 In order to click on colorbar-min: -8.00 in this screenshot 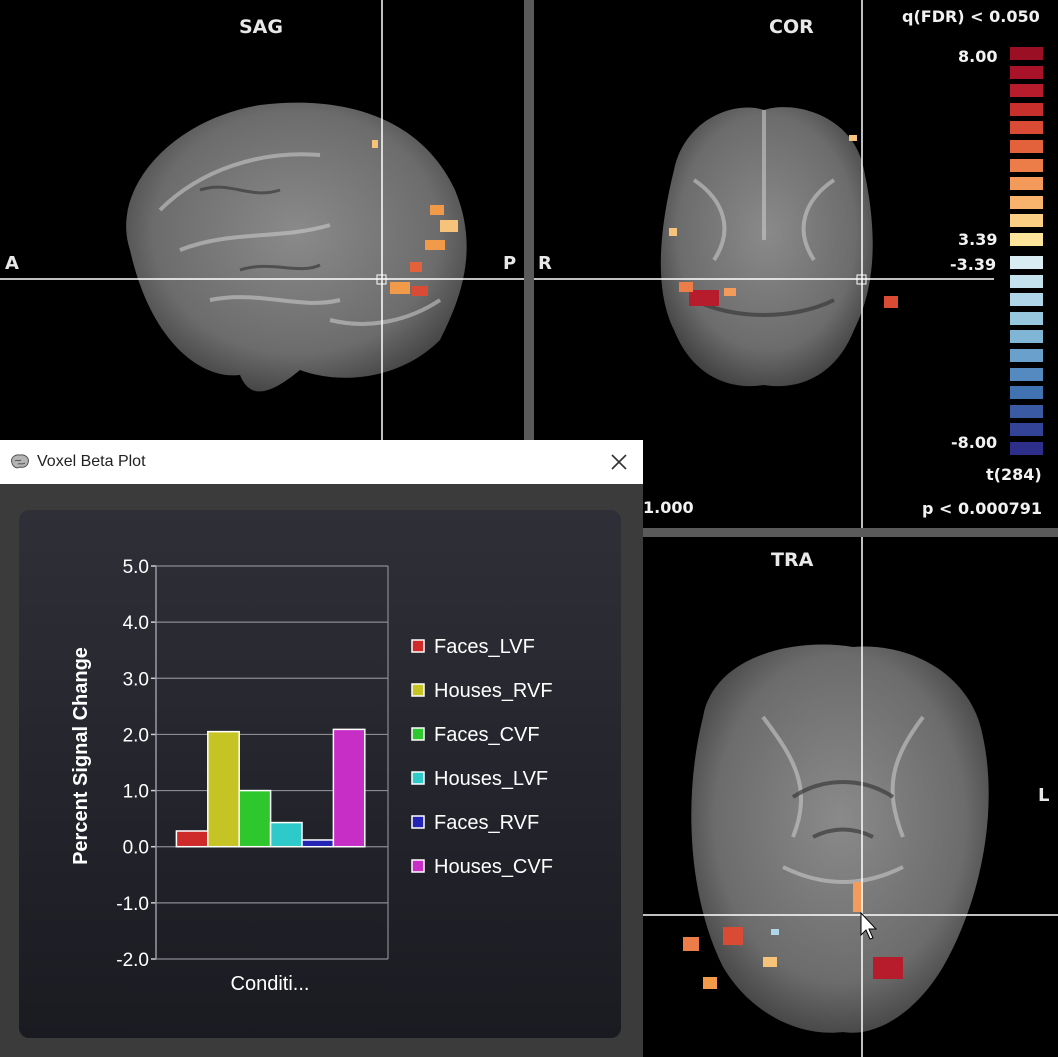, I will do `click(974, 442)`.